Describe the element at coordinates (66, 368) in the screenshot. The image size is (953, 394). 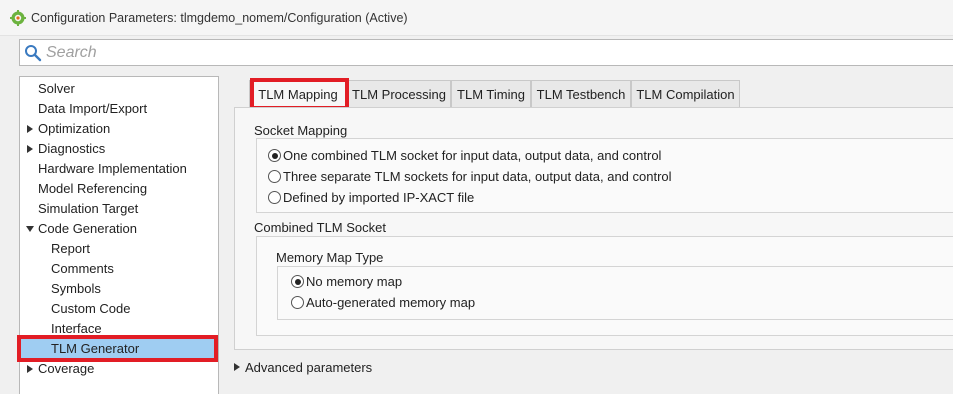
I see `tree-item-label: Coverage` at that location.